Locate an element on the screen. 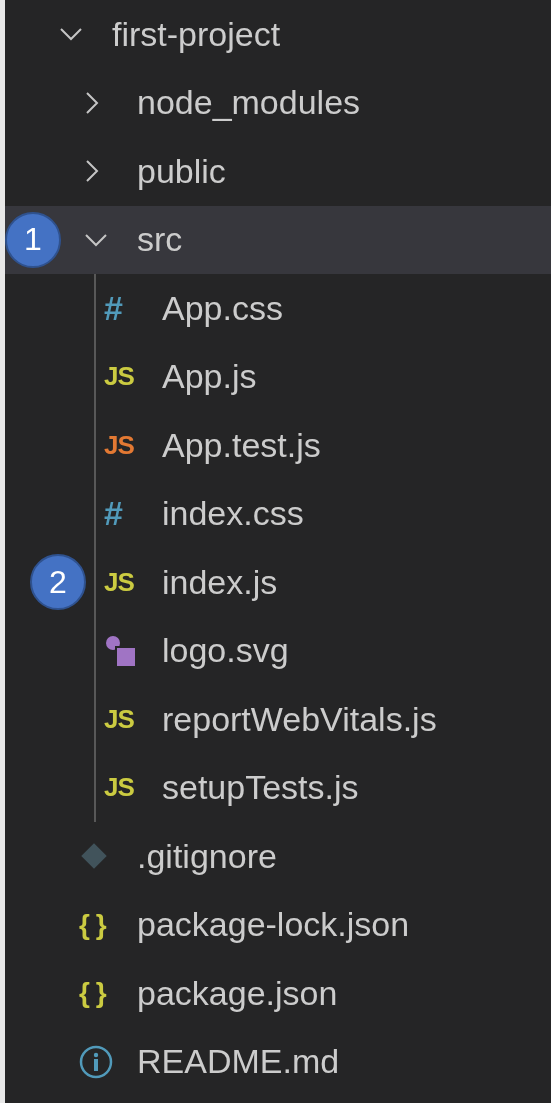  file-name: .gitignore is located at coordinates (207, 856).